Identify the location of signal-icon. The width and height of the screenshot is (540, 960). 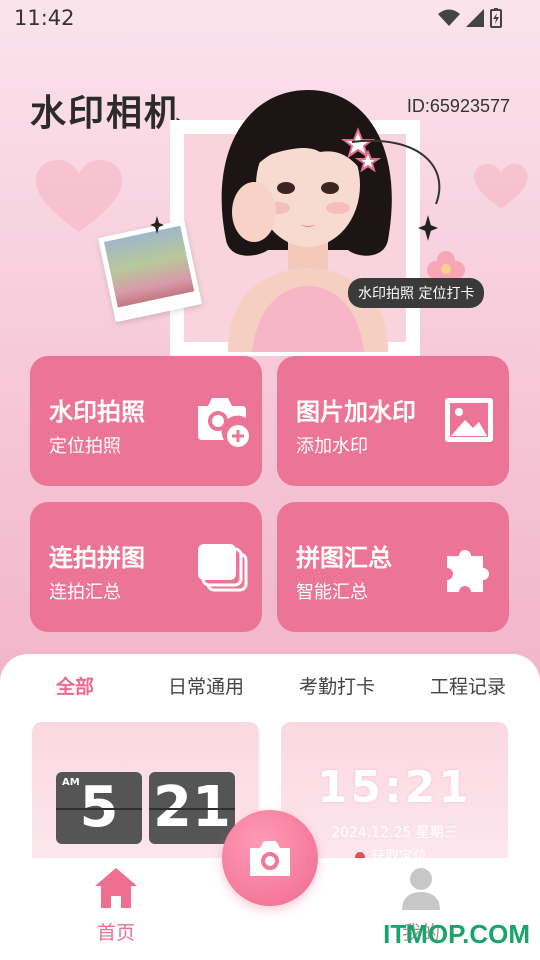
(475, 18).